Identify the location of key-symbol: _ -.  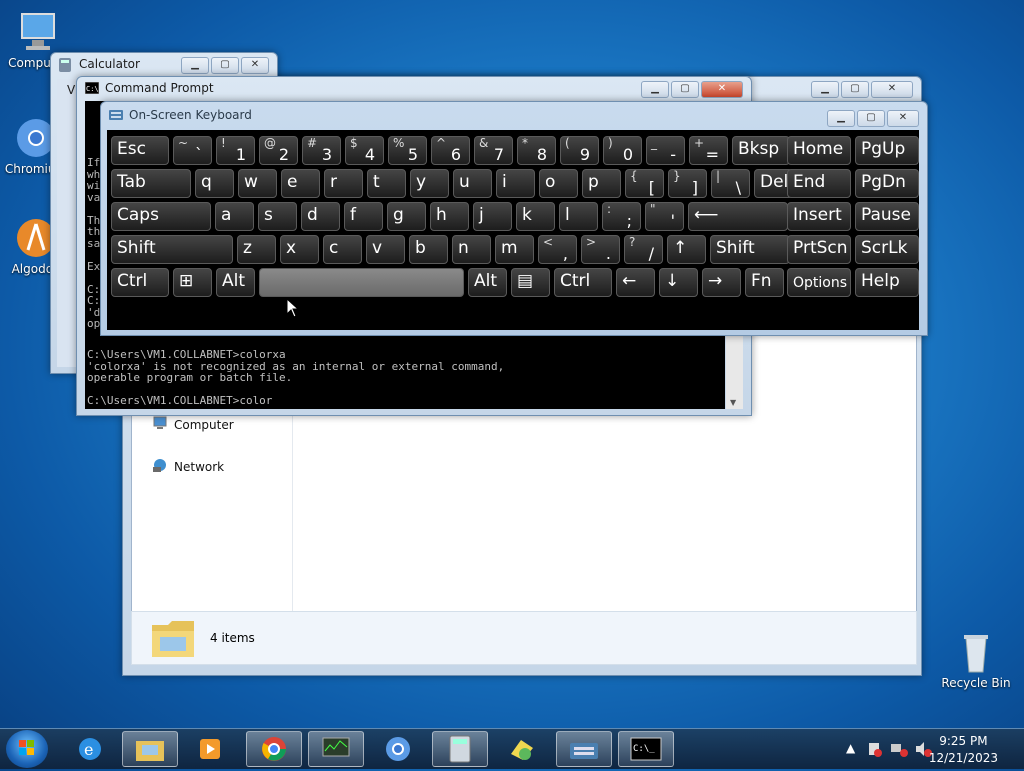
(665, 150).